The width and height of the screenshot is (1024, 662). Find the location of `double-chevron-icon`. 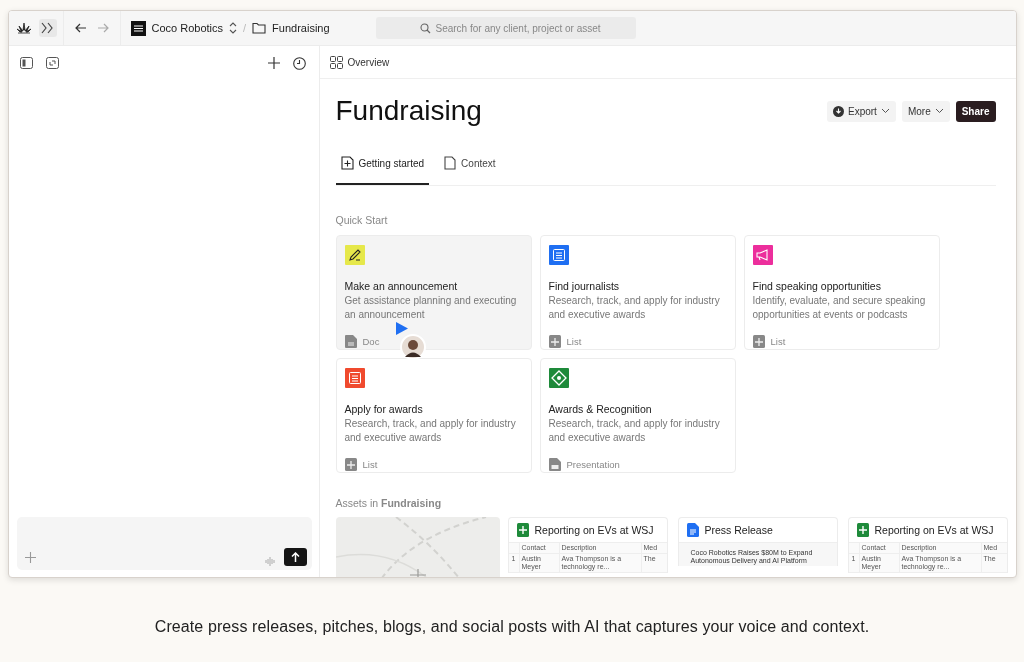

double-chevron-icon is located at coordinates (47, 28).